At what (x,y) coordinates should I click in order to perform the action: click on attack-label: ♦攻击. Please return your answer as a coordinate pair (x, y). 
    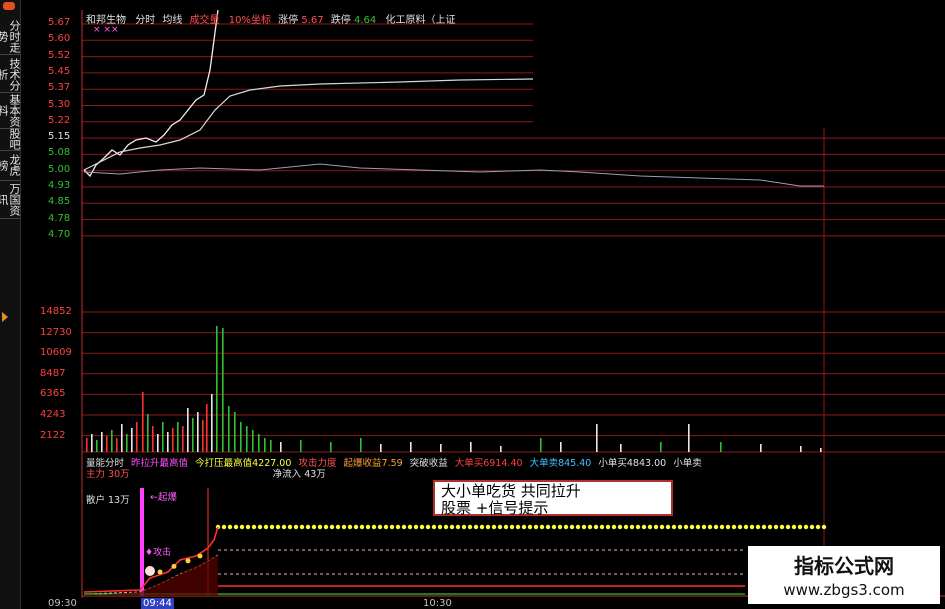
    Looking at the image, I should click on (158, 553).